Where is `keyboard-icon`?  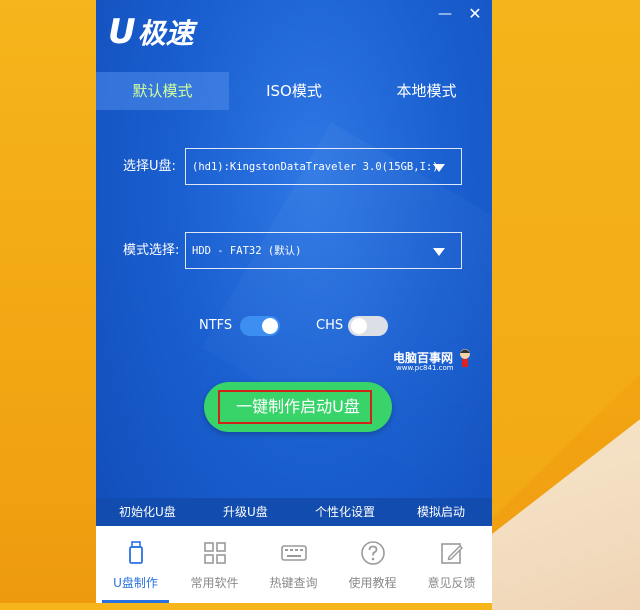
keyboard-icon is located at coordinates (294, 553).